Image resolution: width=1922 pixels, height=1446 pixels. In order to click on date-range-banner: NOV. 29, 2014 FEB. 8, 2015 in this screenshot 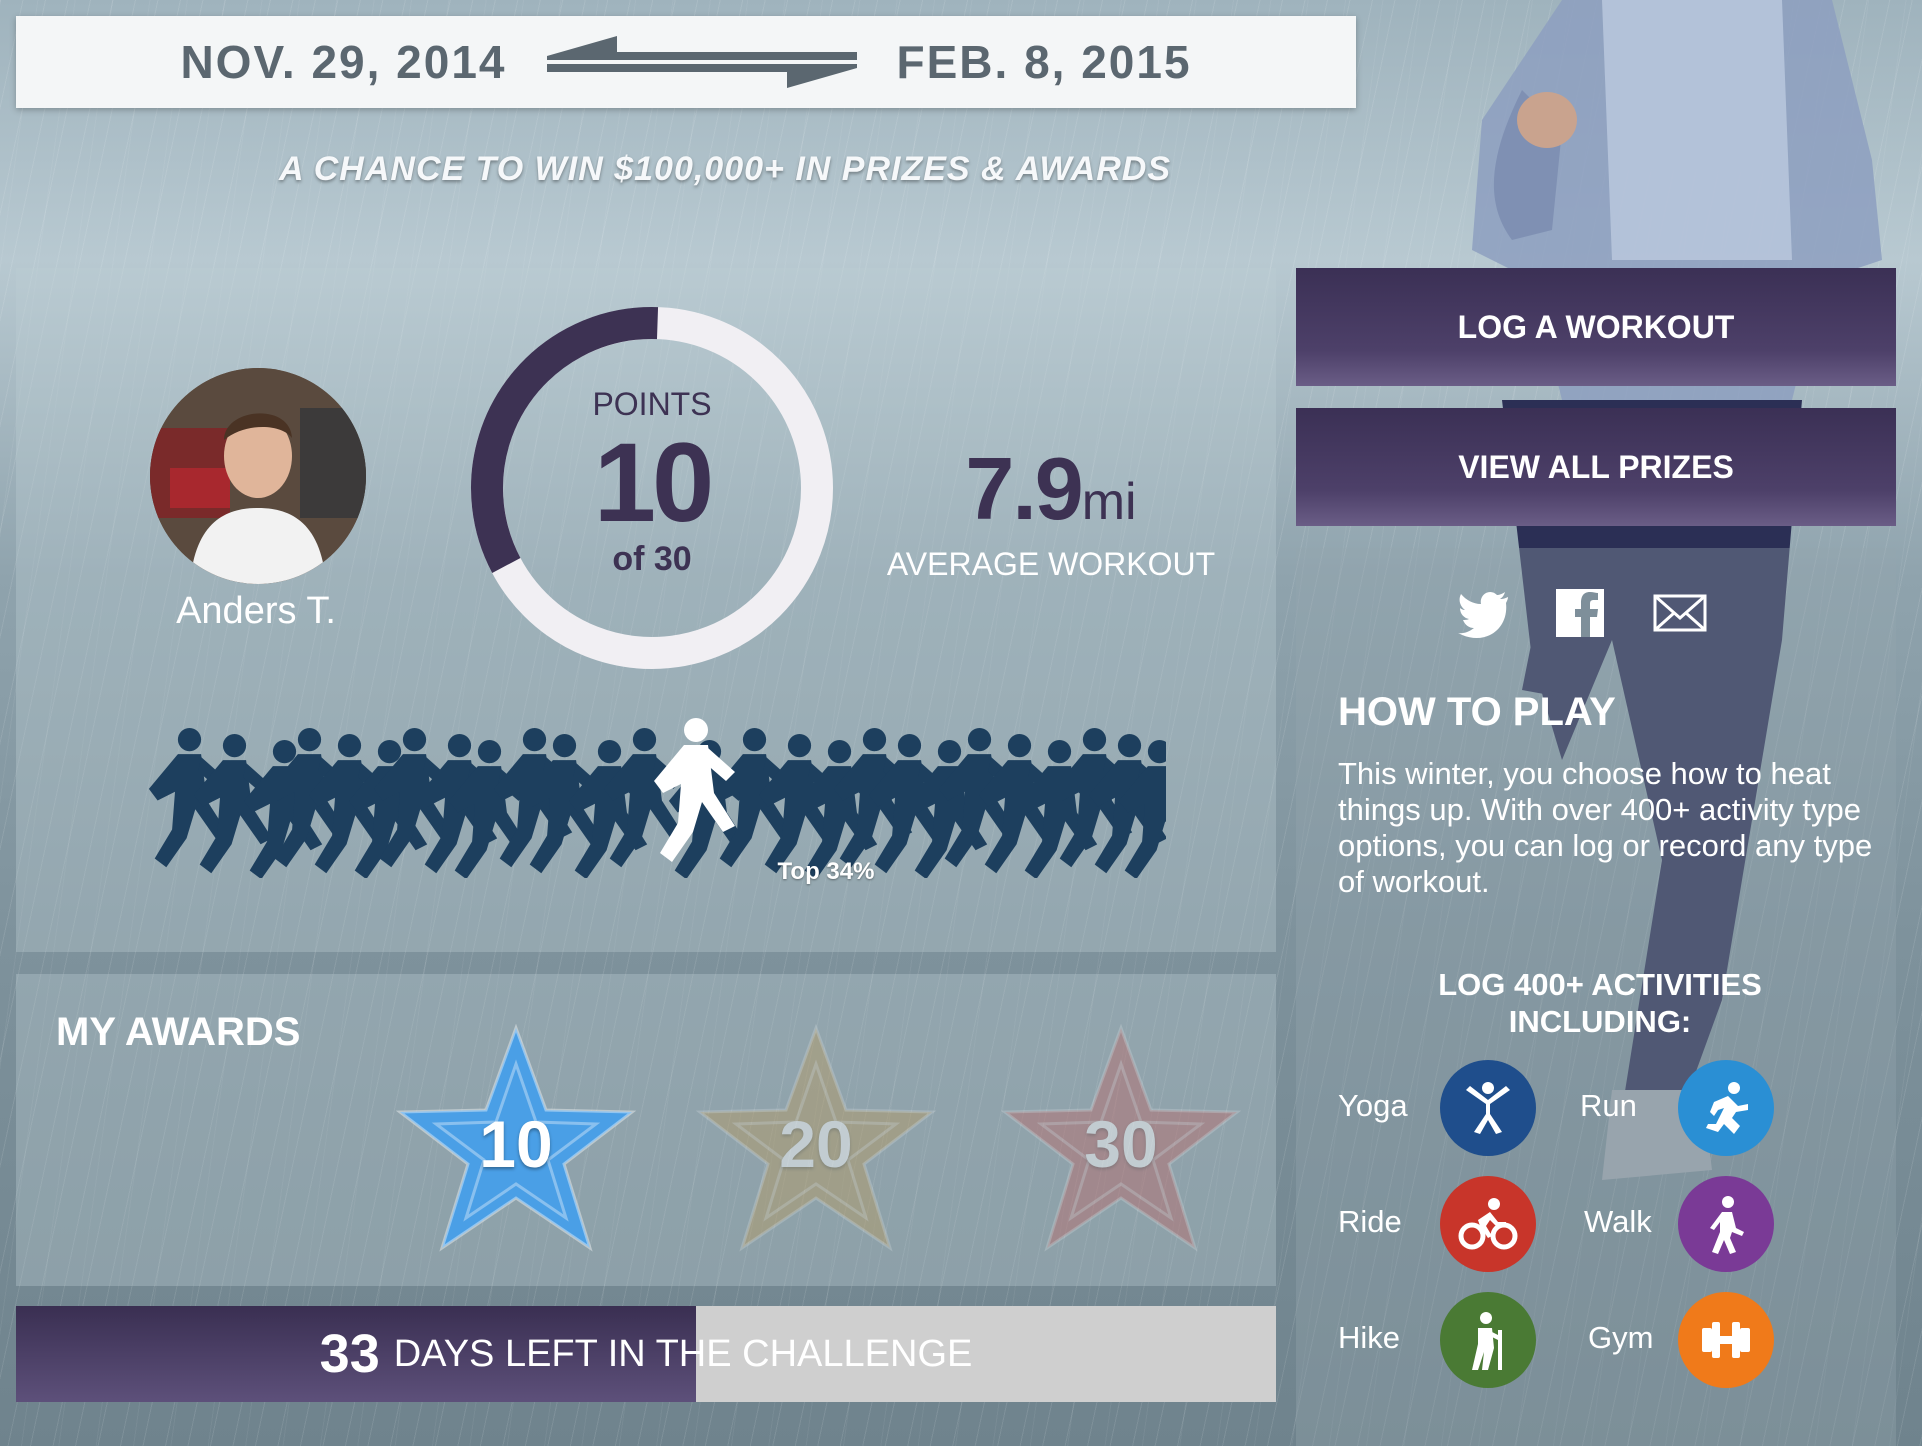, I will do `click(686, 62)`.